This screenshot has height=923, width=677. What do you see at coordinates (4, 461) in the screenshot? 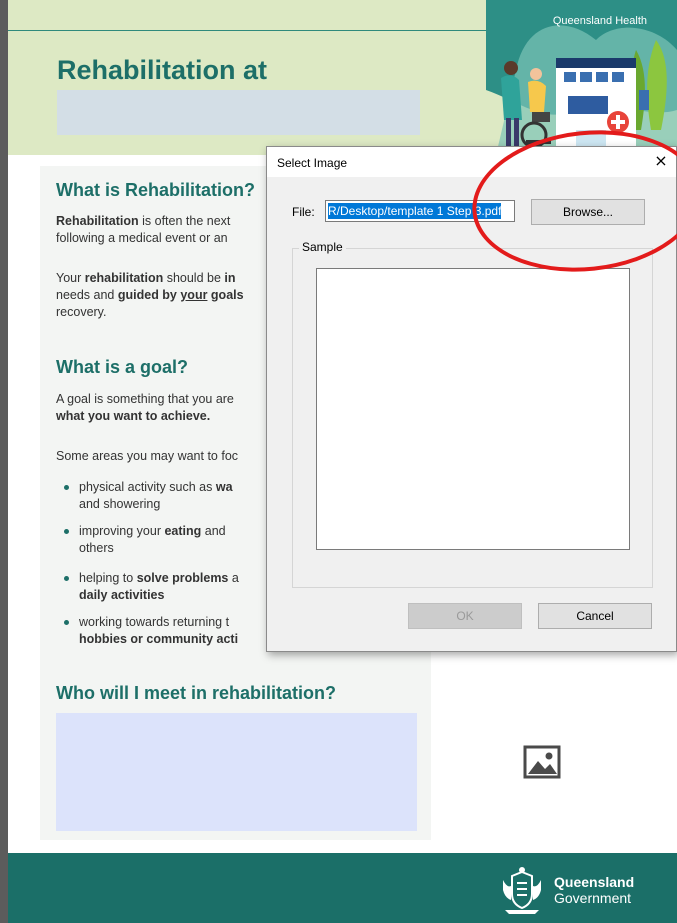
I see `viewer-left-edge` at bounding box center [4, 461].